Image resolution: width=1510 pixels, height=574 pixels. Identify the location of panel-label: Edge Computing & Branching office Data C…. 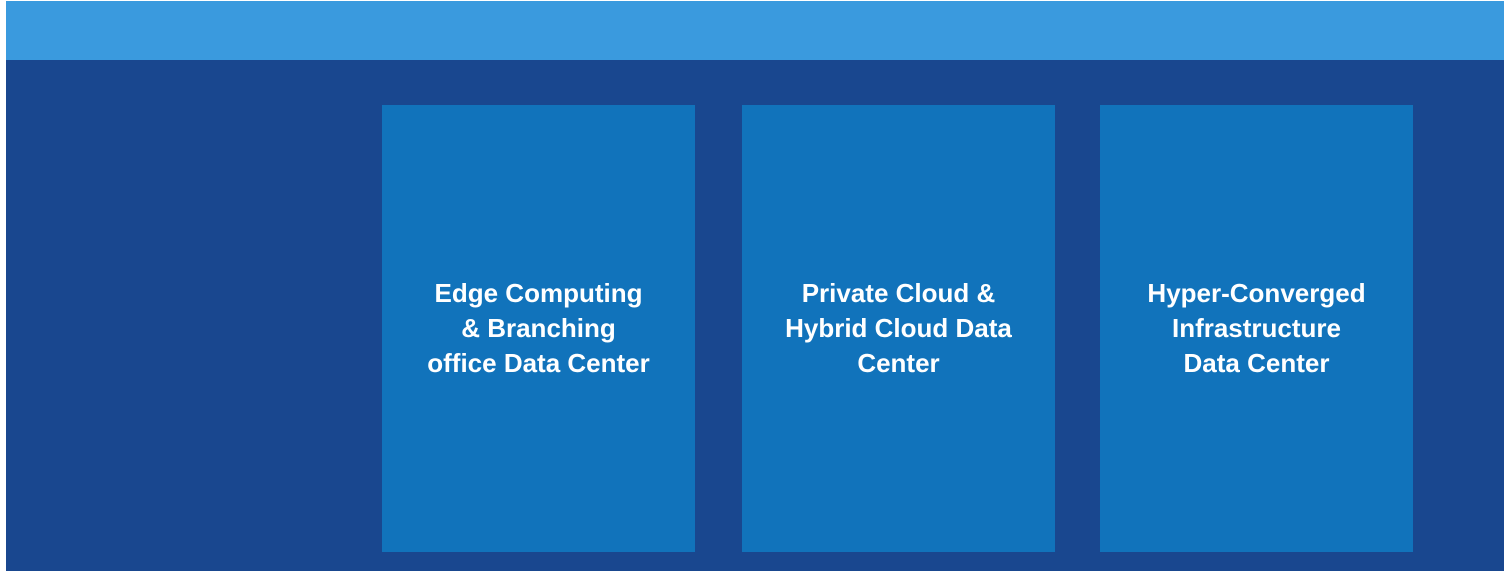
(539, 328).